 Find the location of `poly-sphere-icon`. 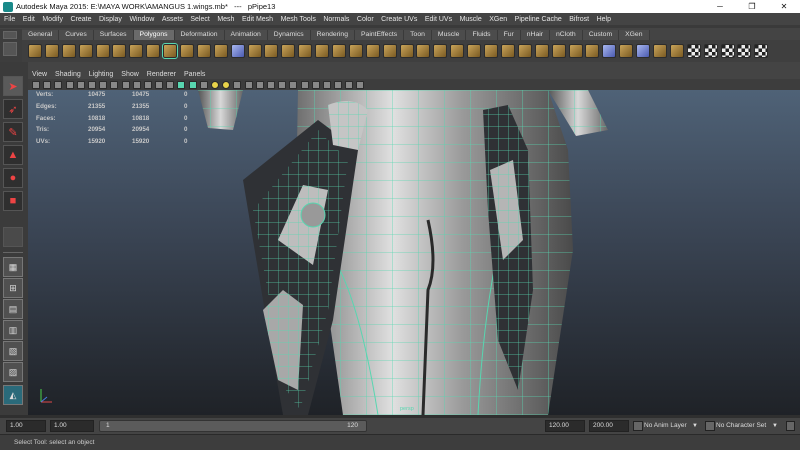

poly-sphere-icon is located at coordinates (35, 51).